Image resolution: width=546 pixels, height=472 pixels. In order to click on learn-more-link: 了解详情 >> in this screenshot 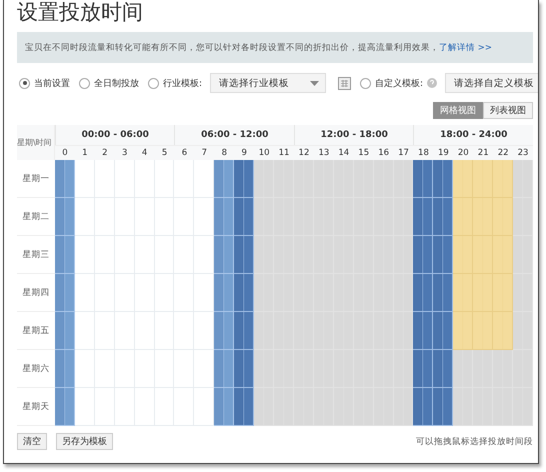, I will do `click(465, 48)`.